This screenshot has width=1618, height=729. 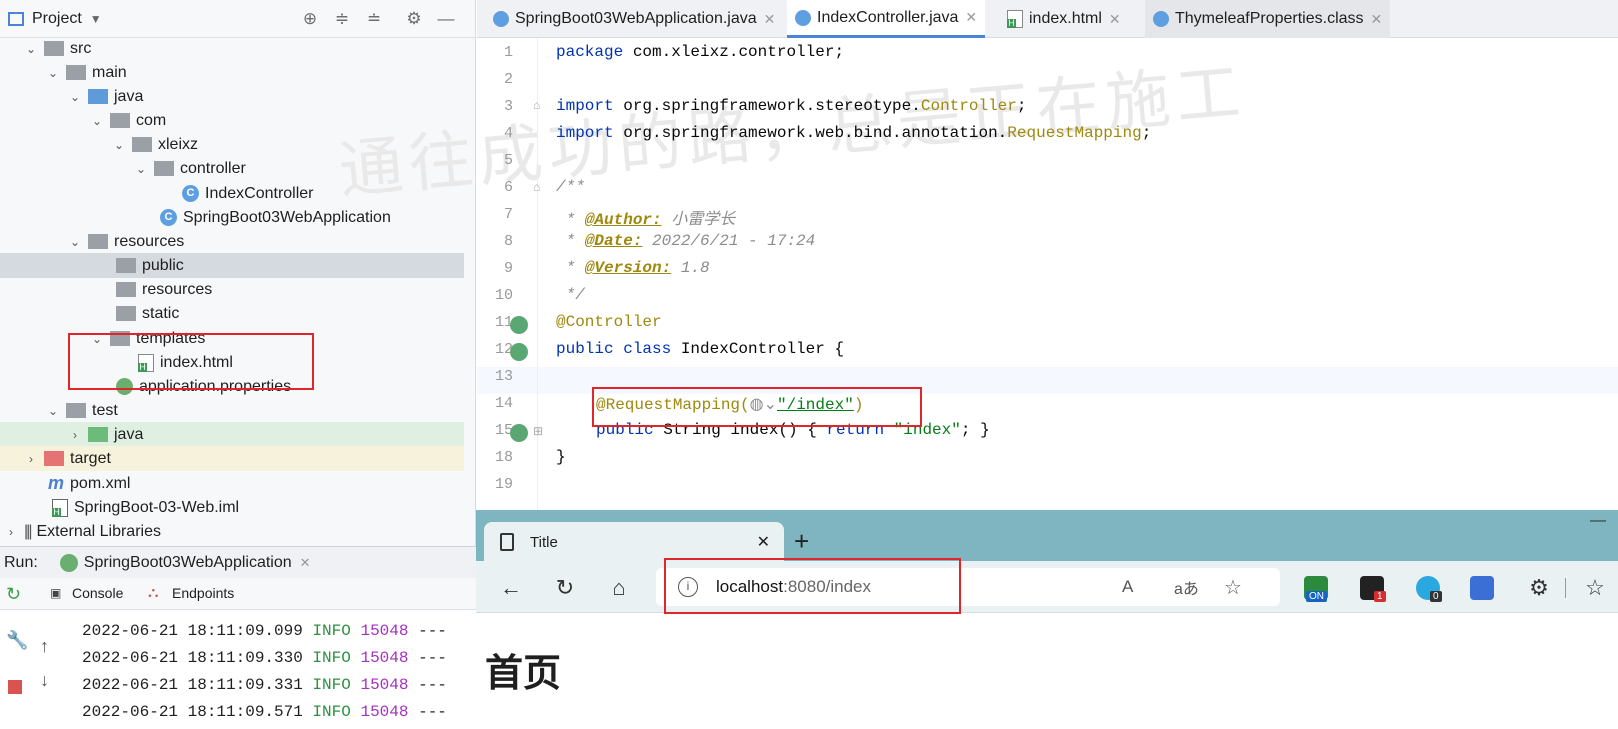 I want to click on arrow-up-icon: ↑, so click(x=44, y=646).